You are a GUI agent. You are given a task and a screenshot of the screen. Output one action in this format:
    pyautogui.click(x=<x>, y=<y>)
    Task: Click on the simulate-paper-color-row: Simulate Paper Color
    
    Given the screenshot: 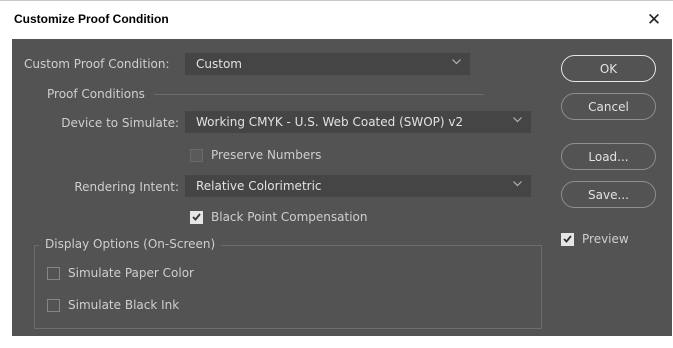 What is the action you would take?
    pyautogui.click(x=120, y=273)
    